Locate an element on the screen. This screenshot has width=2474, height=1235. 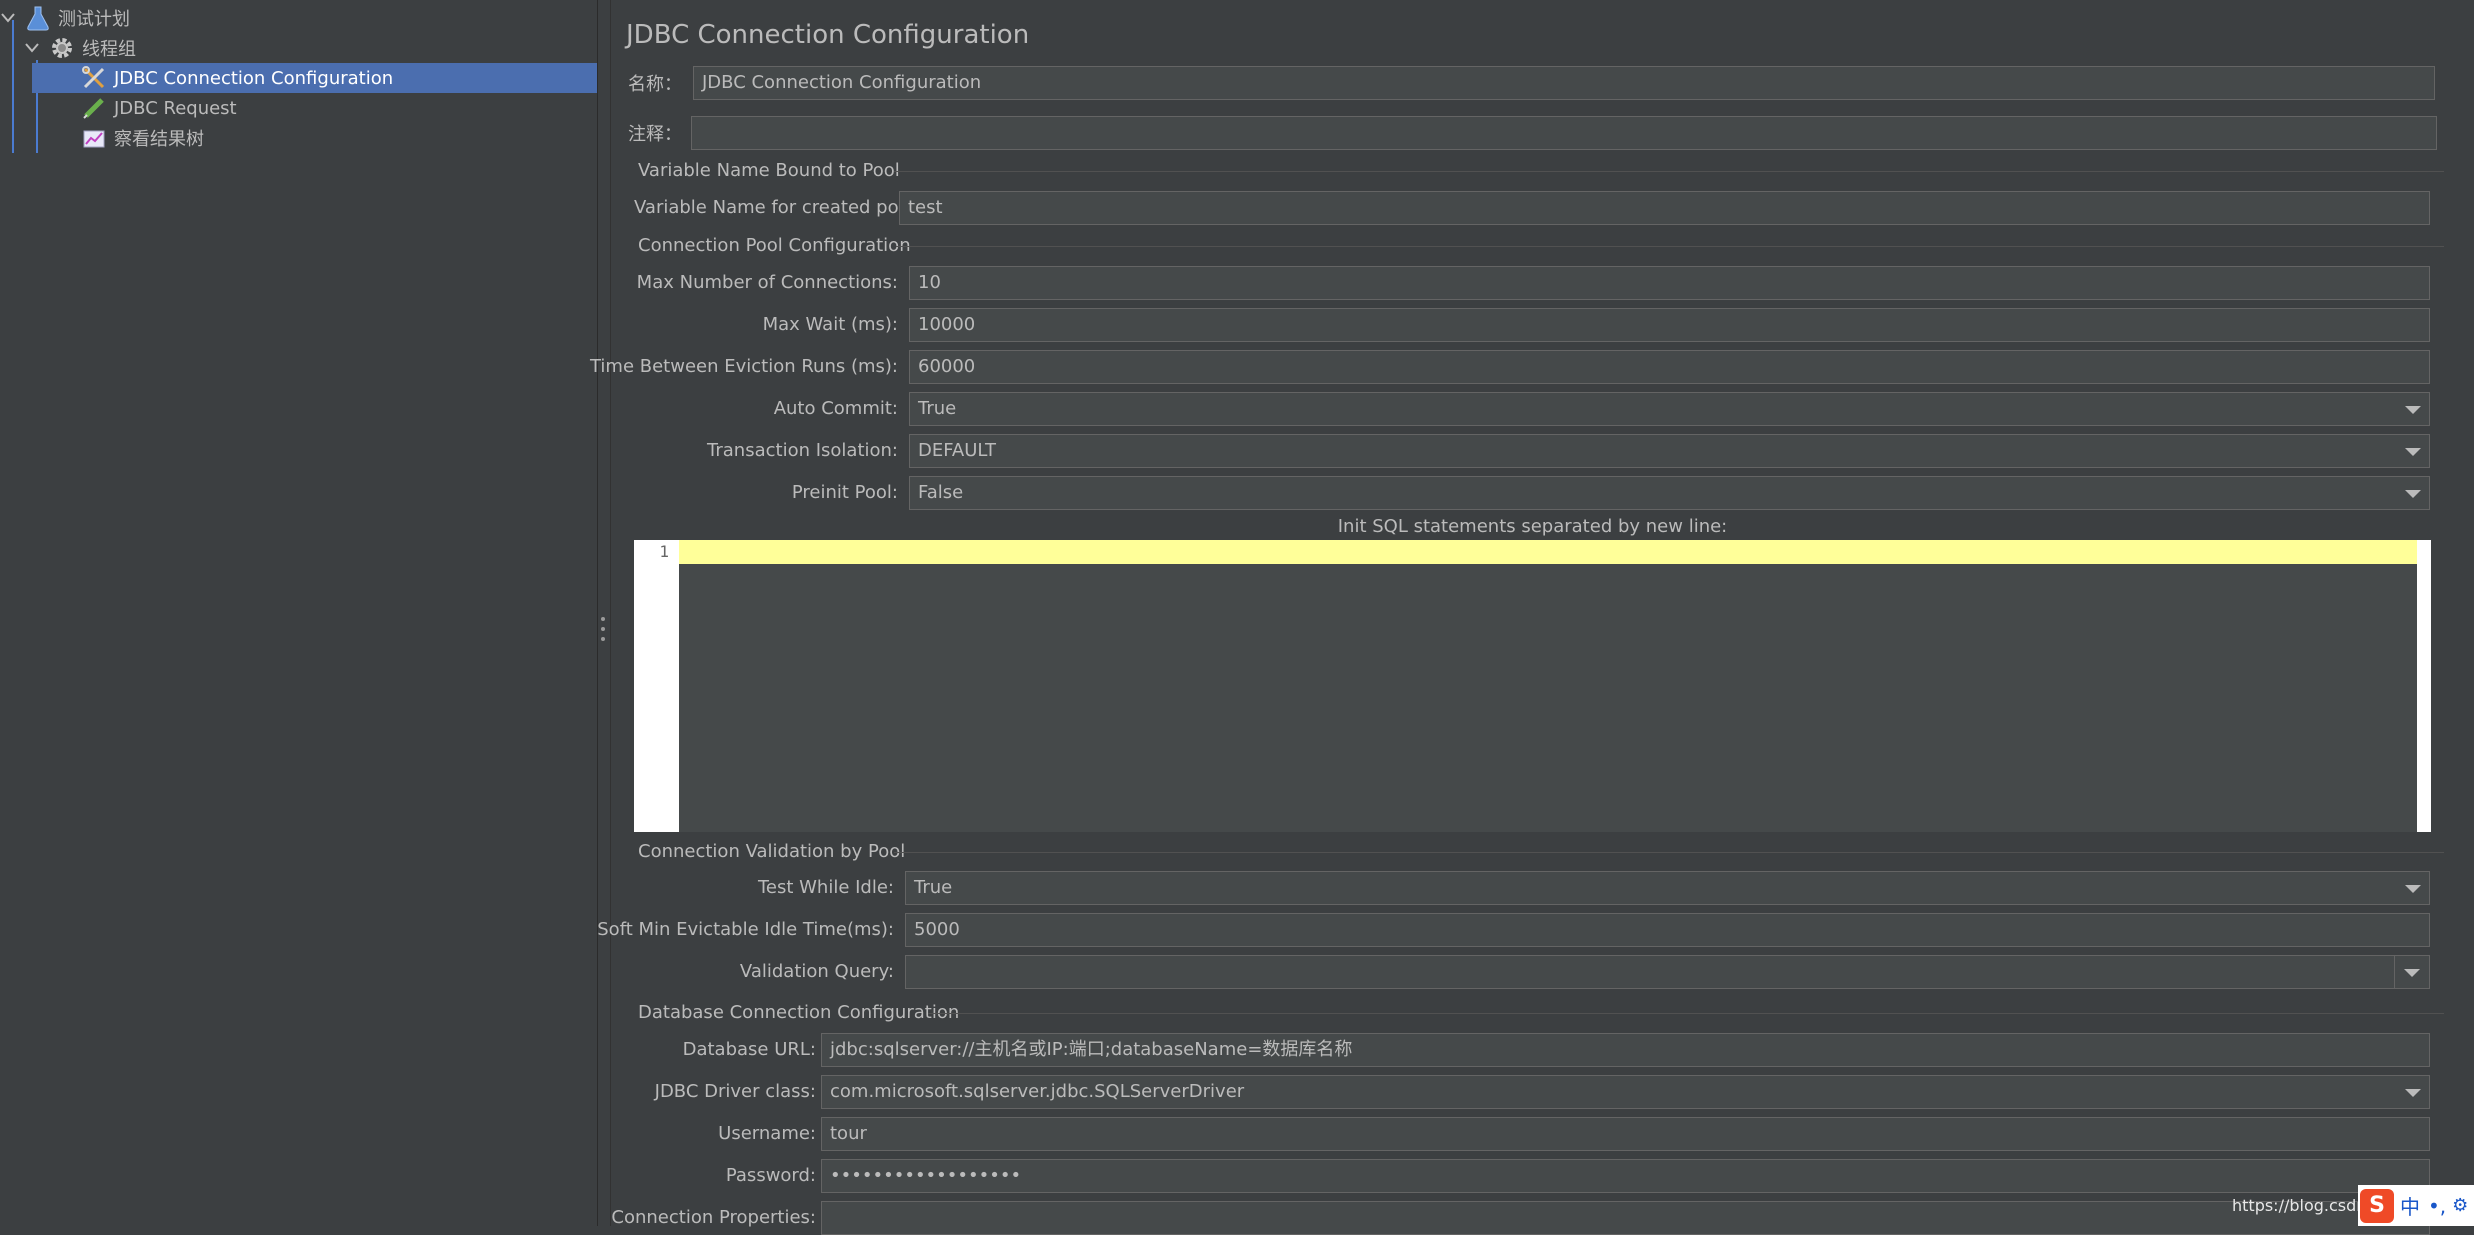
thread-group-gear-icon is located at coordinates (62, 48).